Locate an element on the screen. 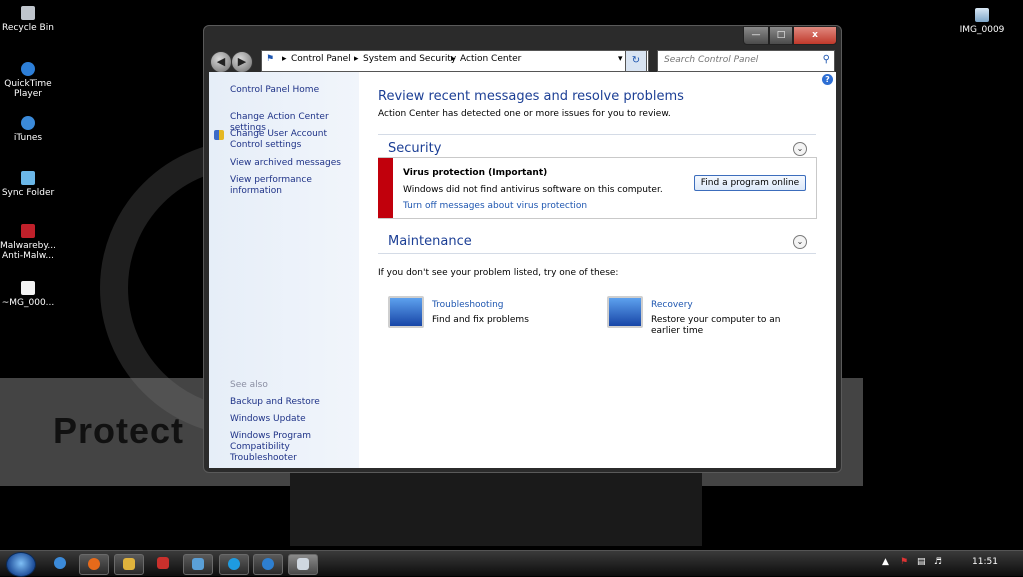 The image size is (1023, 577). firefox-icon is located at coordinates (94, 564).